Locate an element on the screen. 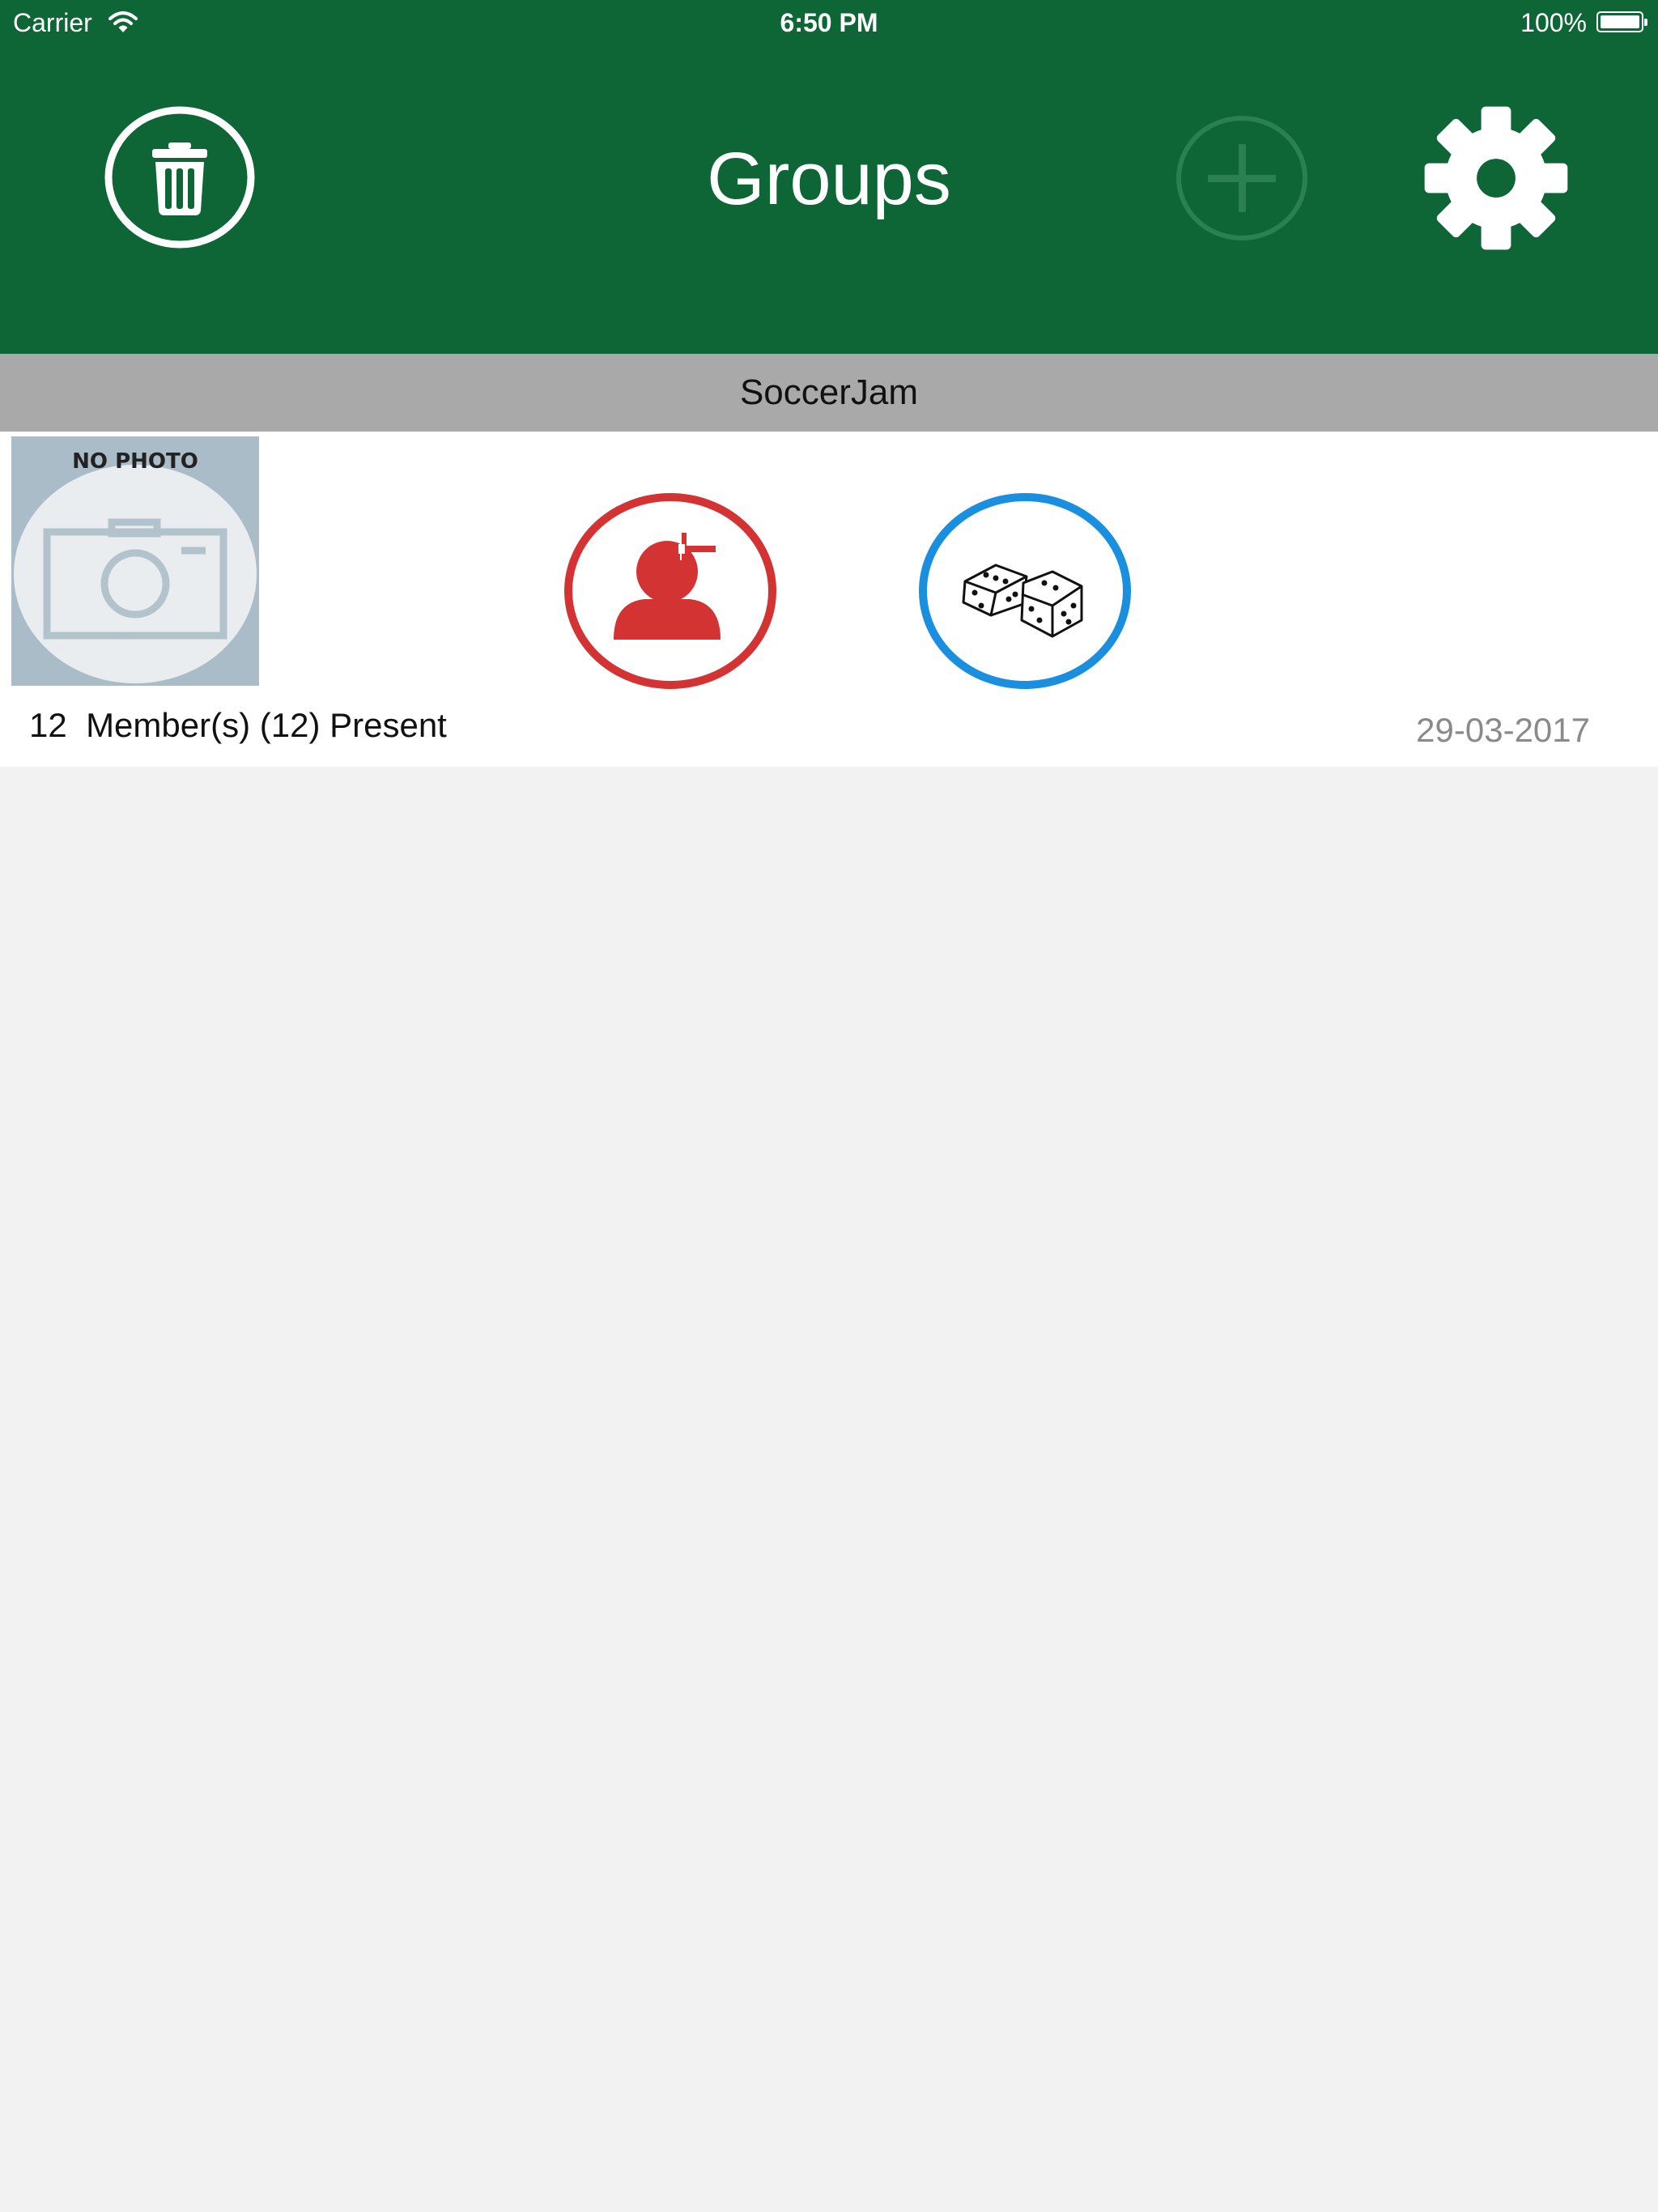  no-photo-label: NO PHOTO is located at coordinates (135, 462).